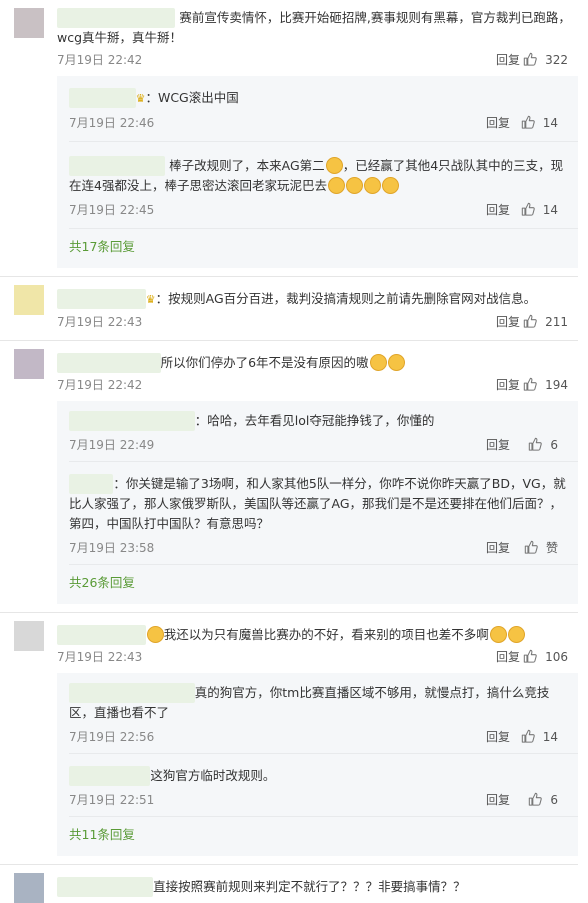 The image size is (588, 903). What do you see at coordinates (318, 123) in the screenshot?
I see `reply-meta: 7月19日 22:46 回复 14` at bounding box center [318, 123].